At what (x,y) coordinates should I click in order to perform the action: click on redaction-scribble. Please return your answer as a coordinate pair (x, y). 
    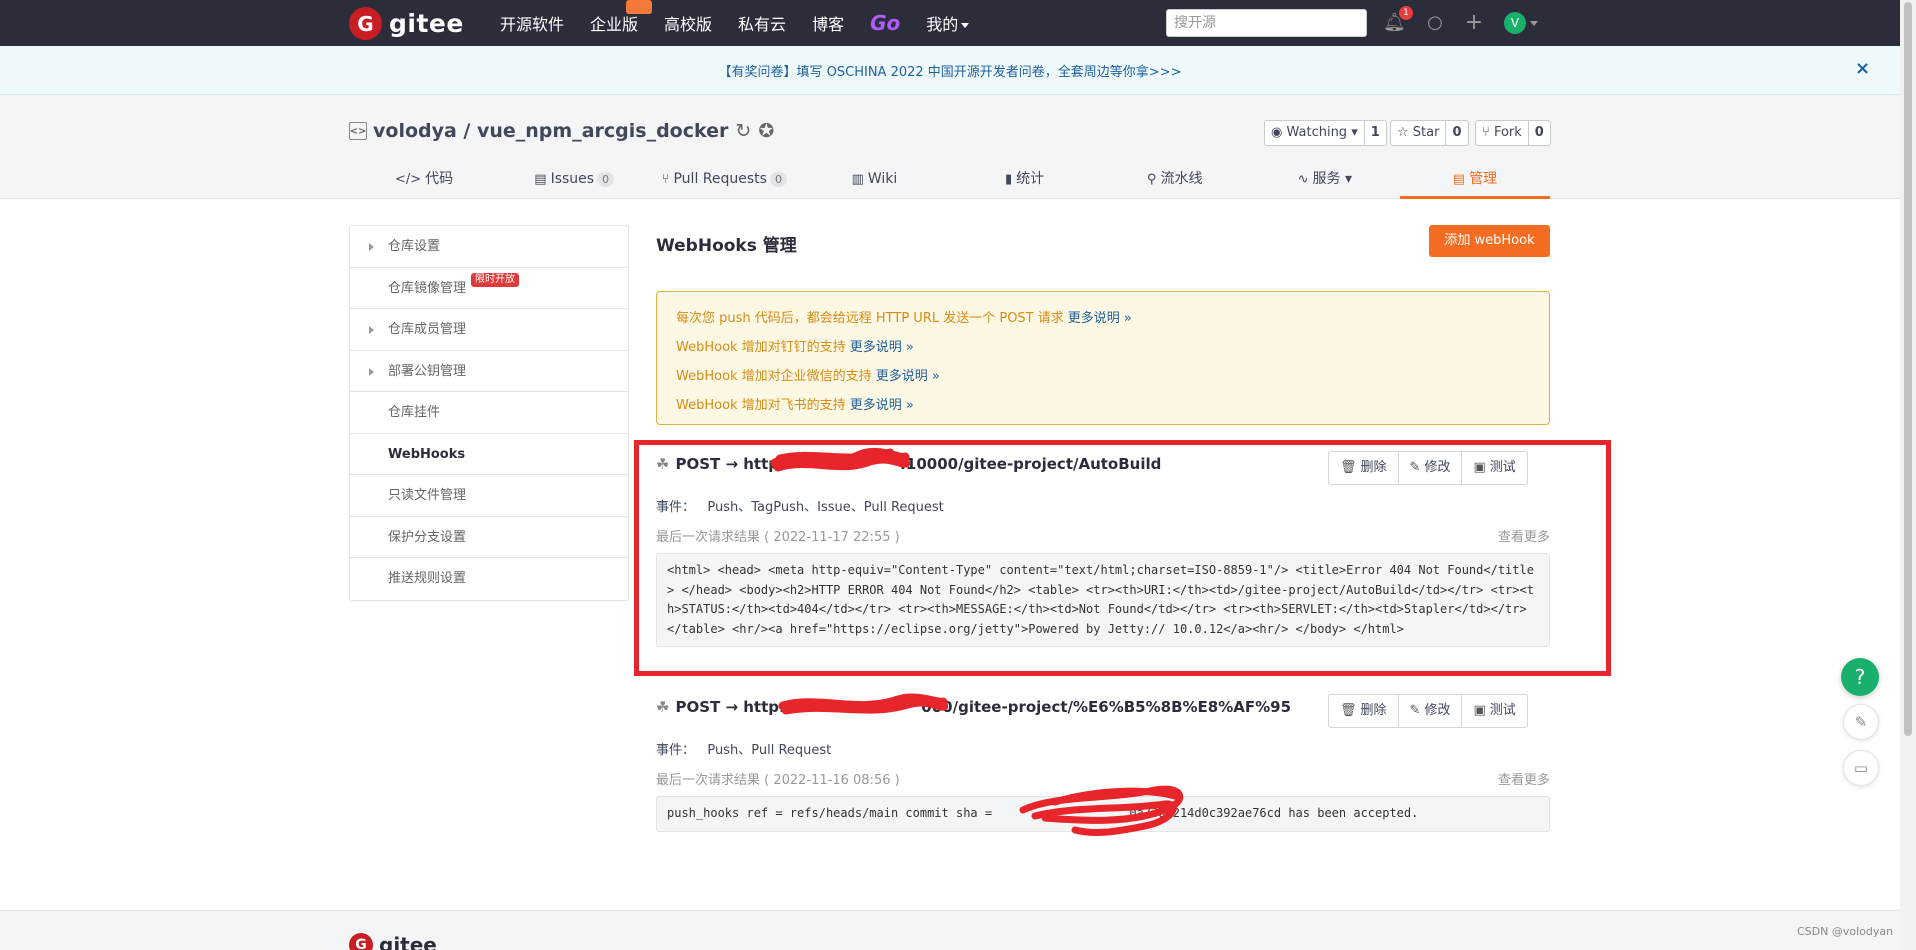
    Looking at the image, I should click on (863, 704).